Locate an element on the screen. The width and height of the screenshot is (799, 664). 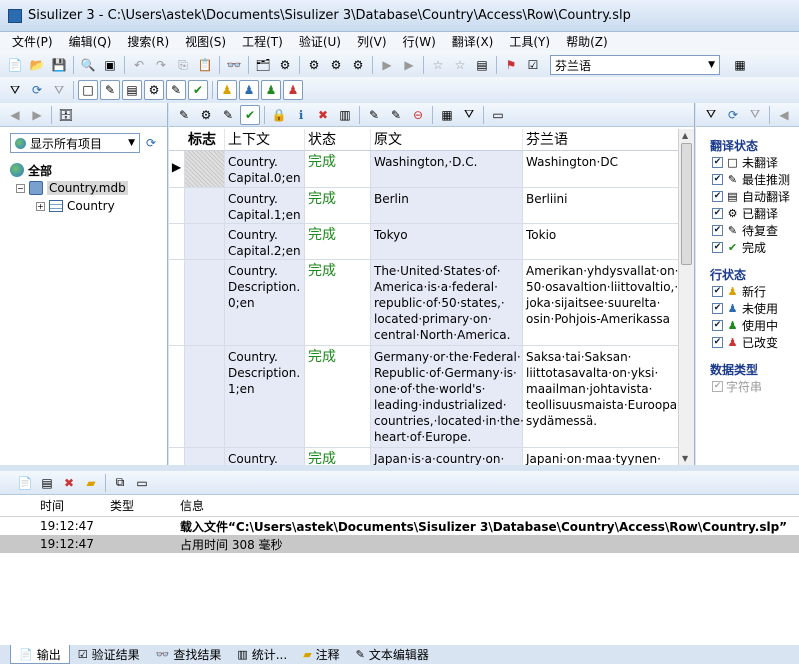
back-icon: ◀ is located at coordinates (15, 115).